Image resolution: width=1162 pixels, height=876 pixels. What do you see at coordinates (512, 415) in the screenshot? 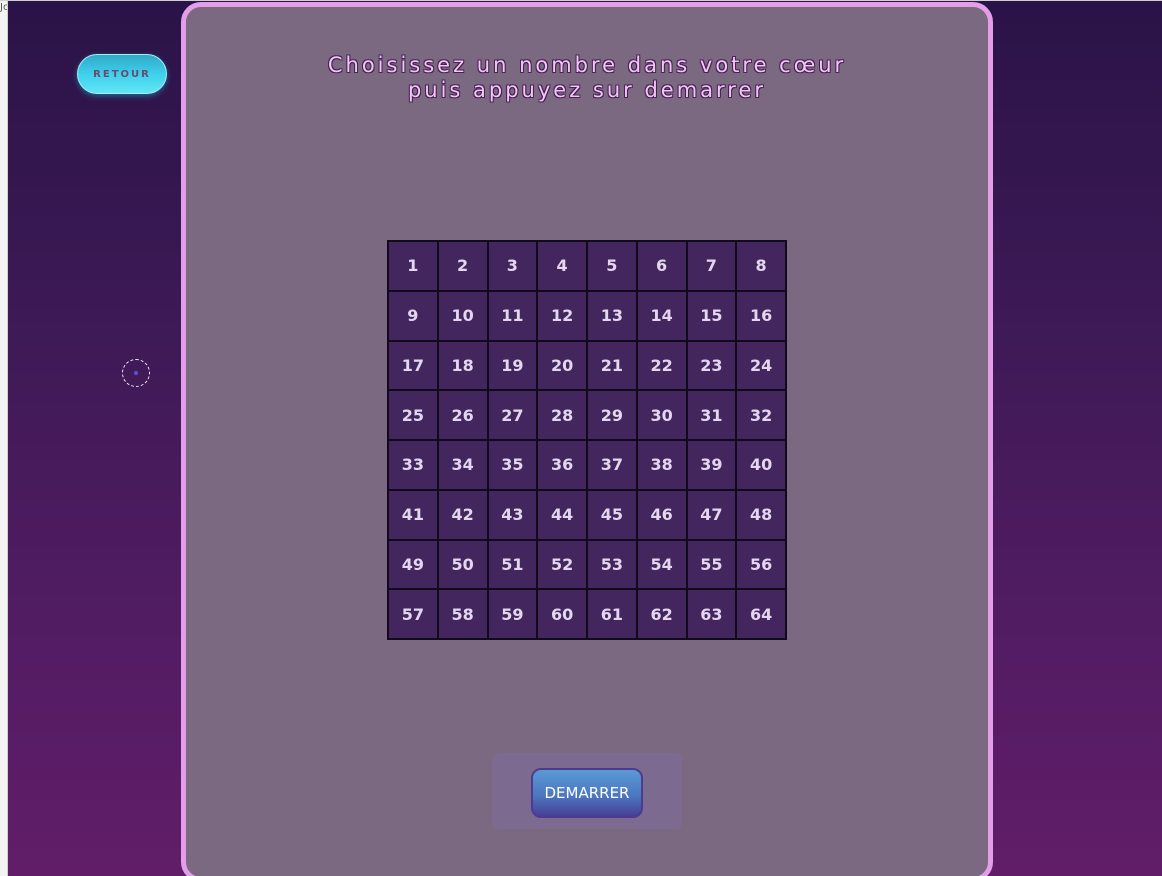
I see `number-cell: 27` at bounding box center [512, 415].